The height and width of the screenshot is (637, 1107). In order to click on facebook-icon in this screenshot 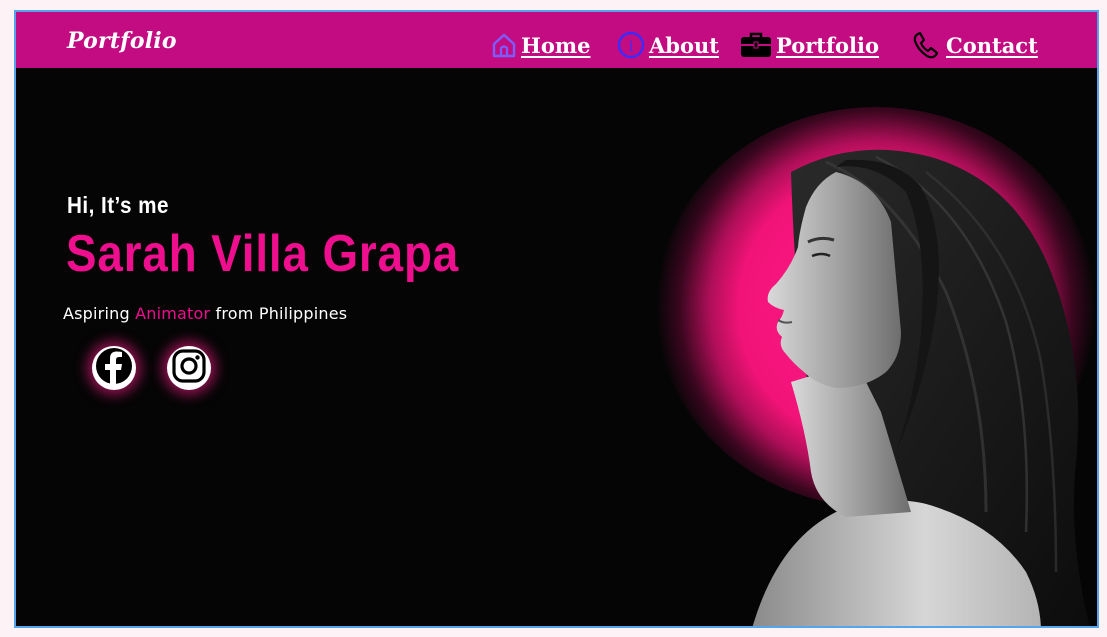, I will do `click(114, 368)`.